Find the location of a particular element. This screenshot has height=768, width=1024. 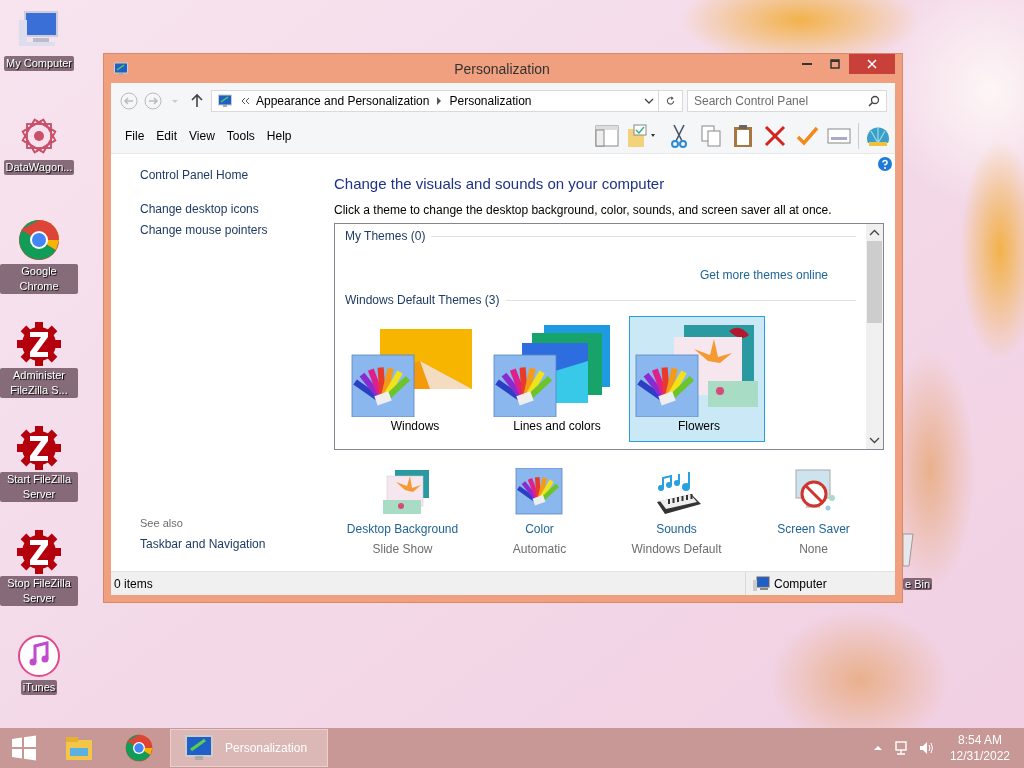

computer-icon is located at coordinates (761, 583).